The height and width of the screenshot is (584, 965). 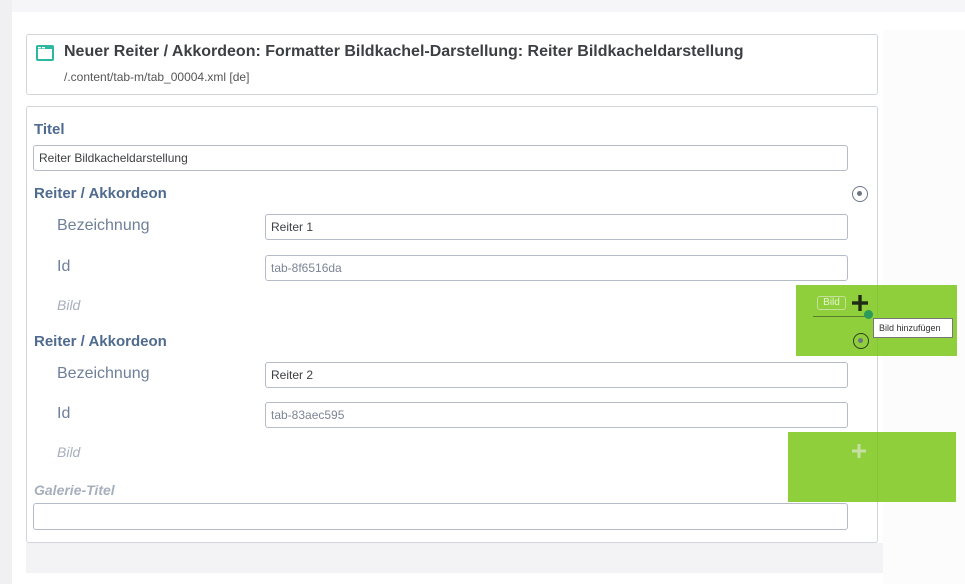 What do you see at coordinates (868, 314) in the screenshot?
I see `mouse-cursor-icon` at bounding box center [868, 314].